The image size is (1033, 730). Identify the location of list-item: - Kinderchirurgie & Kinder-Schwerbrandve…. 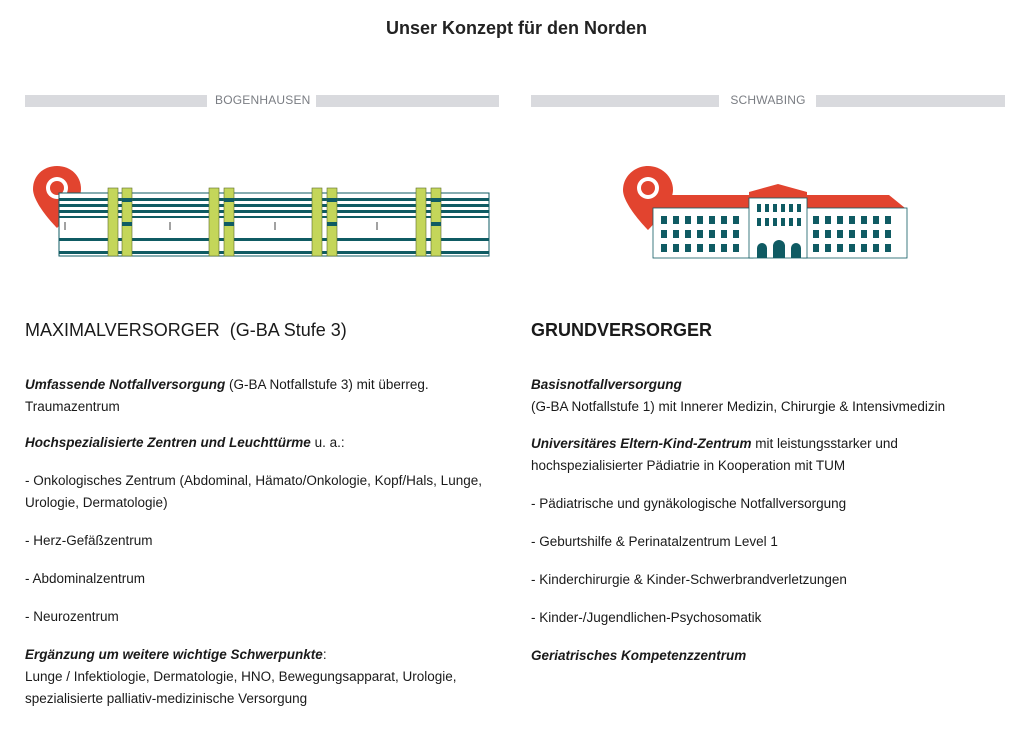
(768, 580).